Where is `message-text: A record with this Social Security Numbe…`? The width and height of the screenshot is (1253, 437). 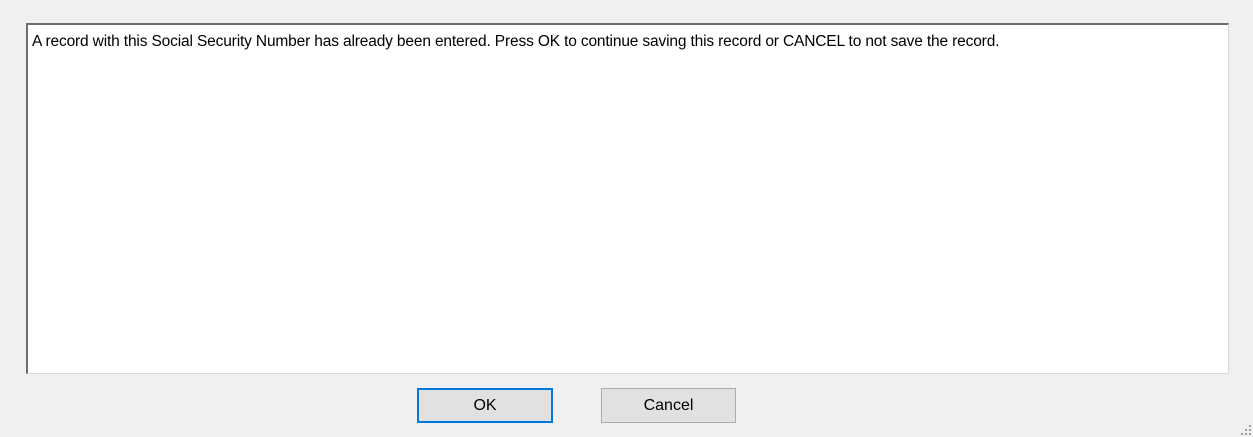 message-text: A record with this Social Security Numbe… is located at coordinates (516, 41).